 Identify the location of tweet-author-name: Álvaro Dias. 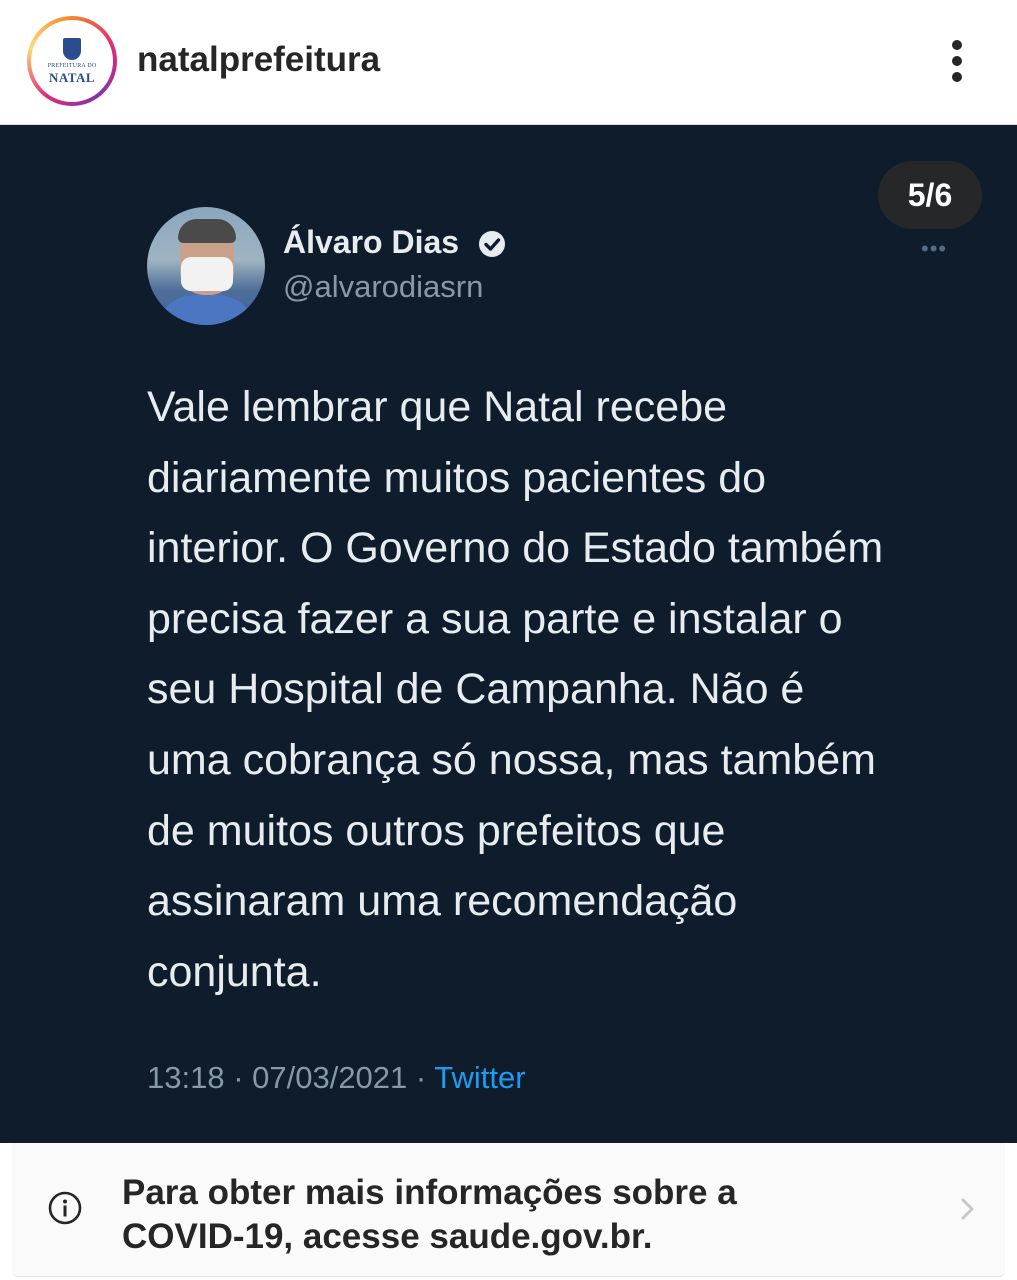
(371, 242).